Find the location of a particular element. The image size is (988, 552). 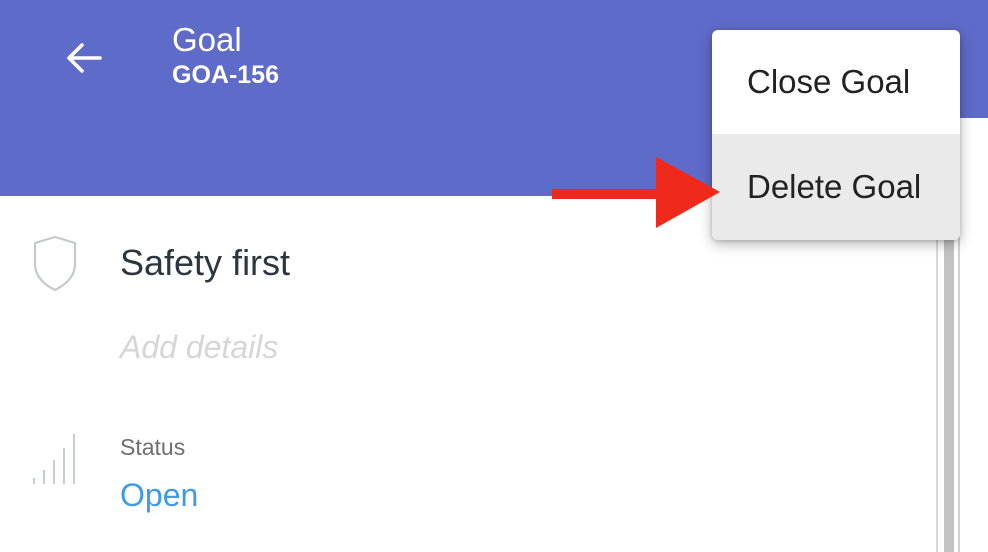

page-title: Goal is located at coordinates (207, 39).